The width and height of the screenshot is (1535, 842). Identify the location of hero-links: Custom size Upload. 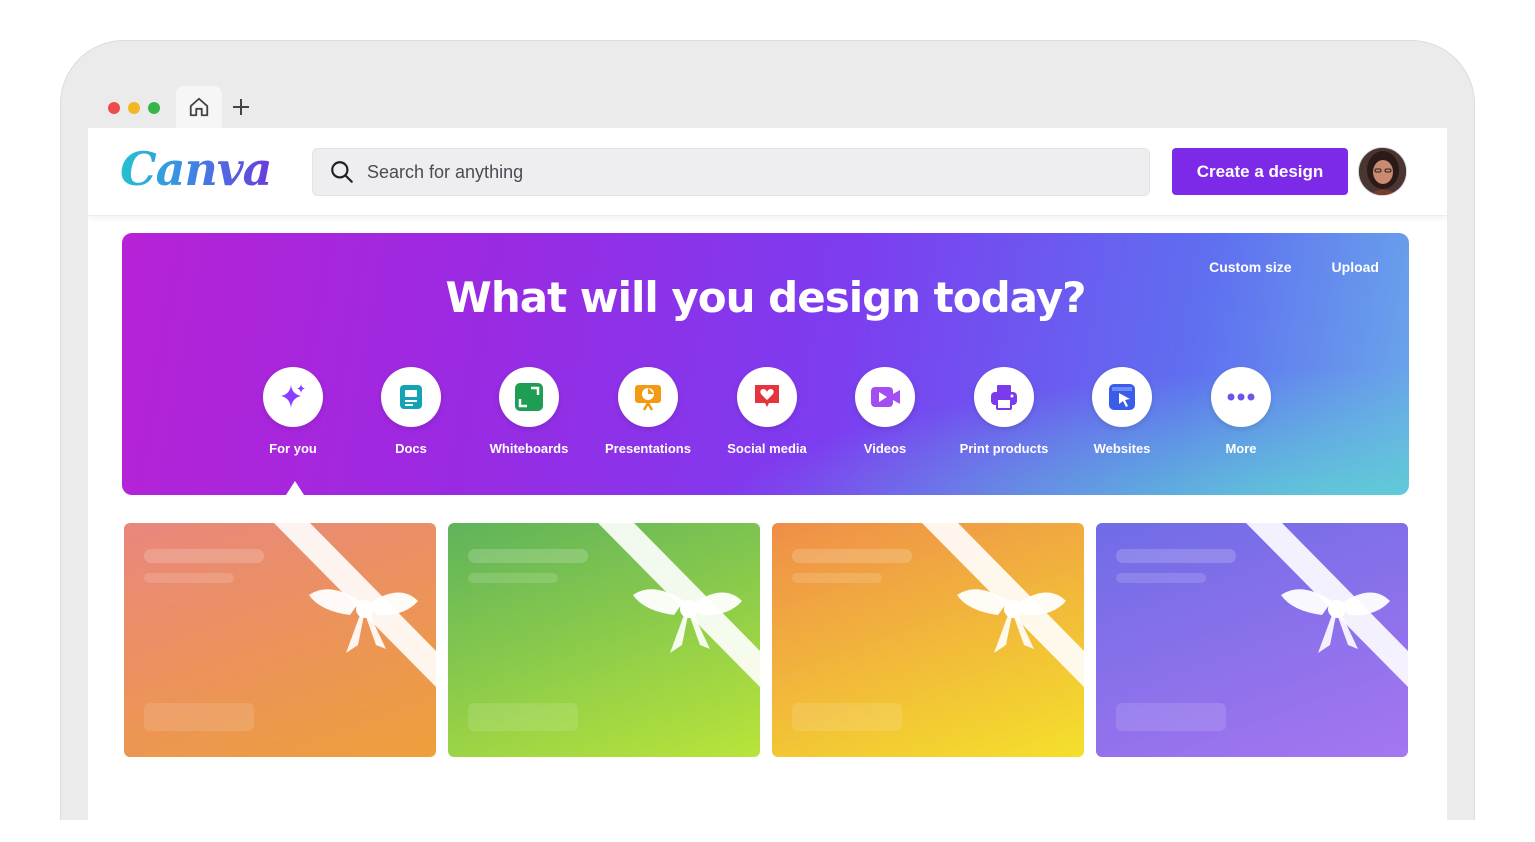
(1294, 267).